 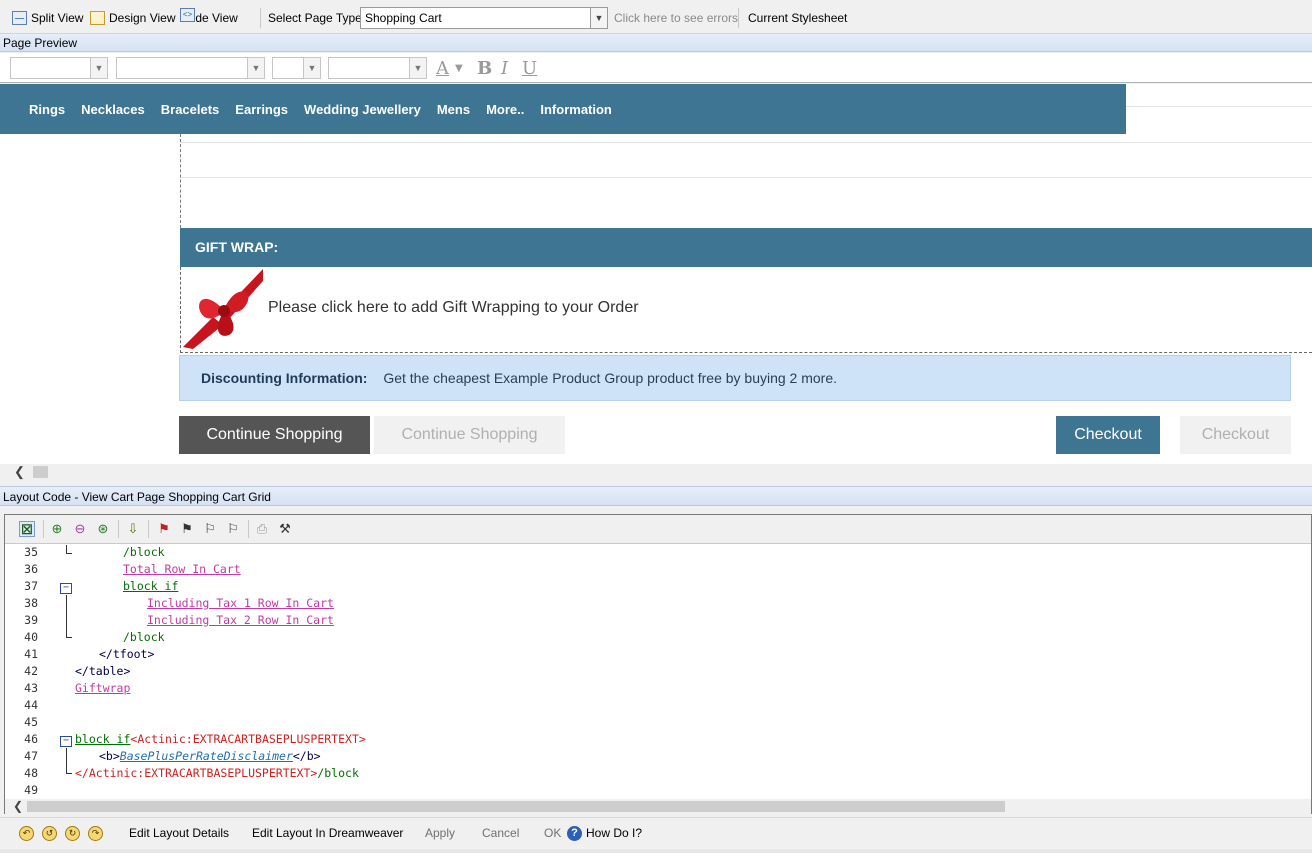 What do you see at coordinates (27, 529) in the screenshot?
I see `toggle-view-icon: ☒` at bounding box center [27, 529].